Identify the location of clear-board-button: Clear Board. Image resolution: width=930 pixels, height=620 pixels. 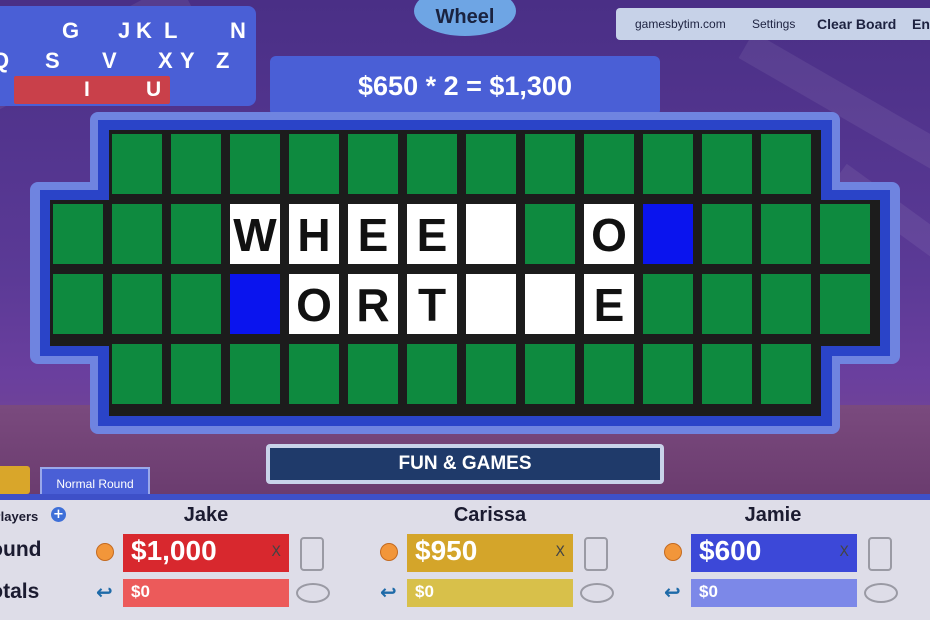
(856, 24).